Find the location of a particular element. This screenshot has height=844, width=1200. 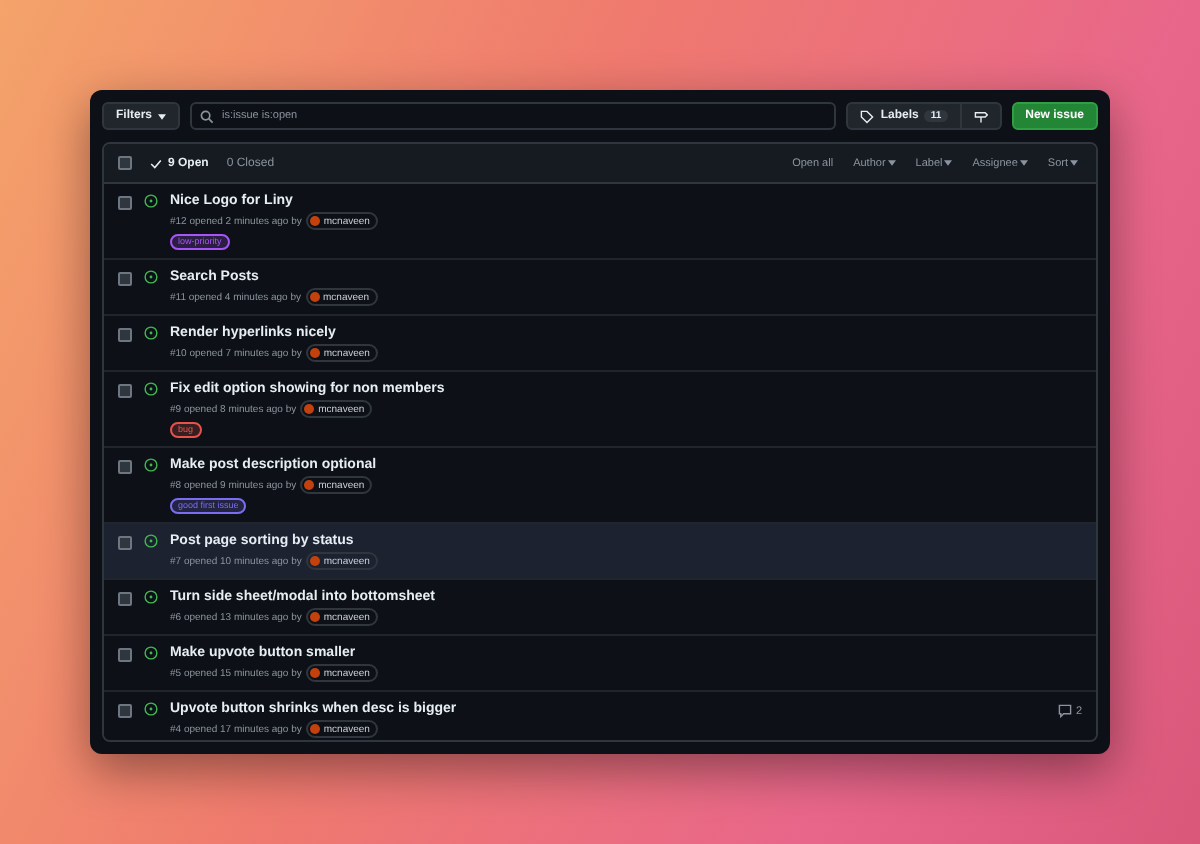

search-icon is located at coordinates (207, 116).